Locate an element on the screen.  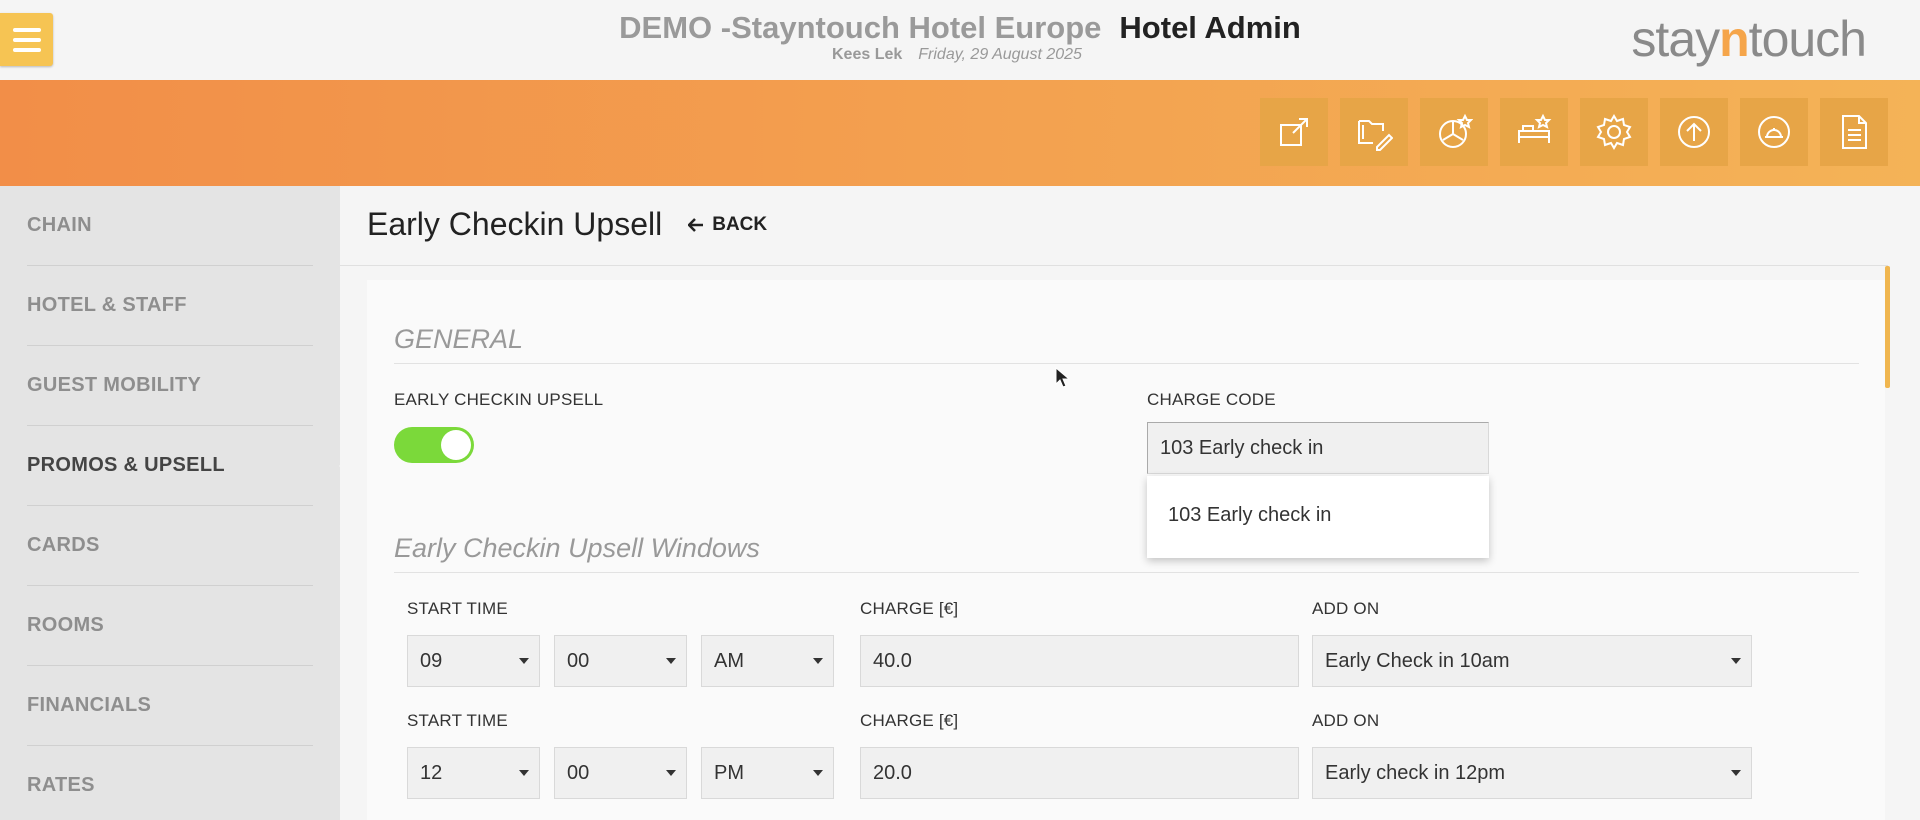
page-title: Early Checkin Upsell is located at coordinates (515, 224).